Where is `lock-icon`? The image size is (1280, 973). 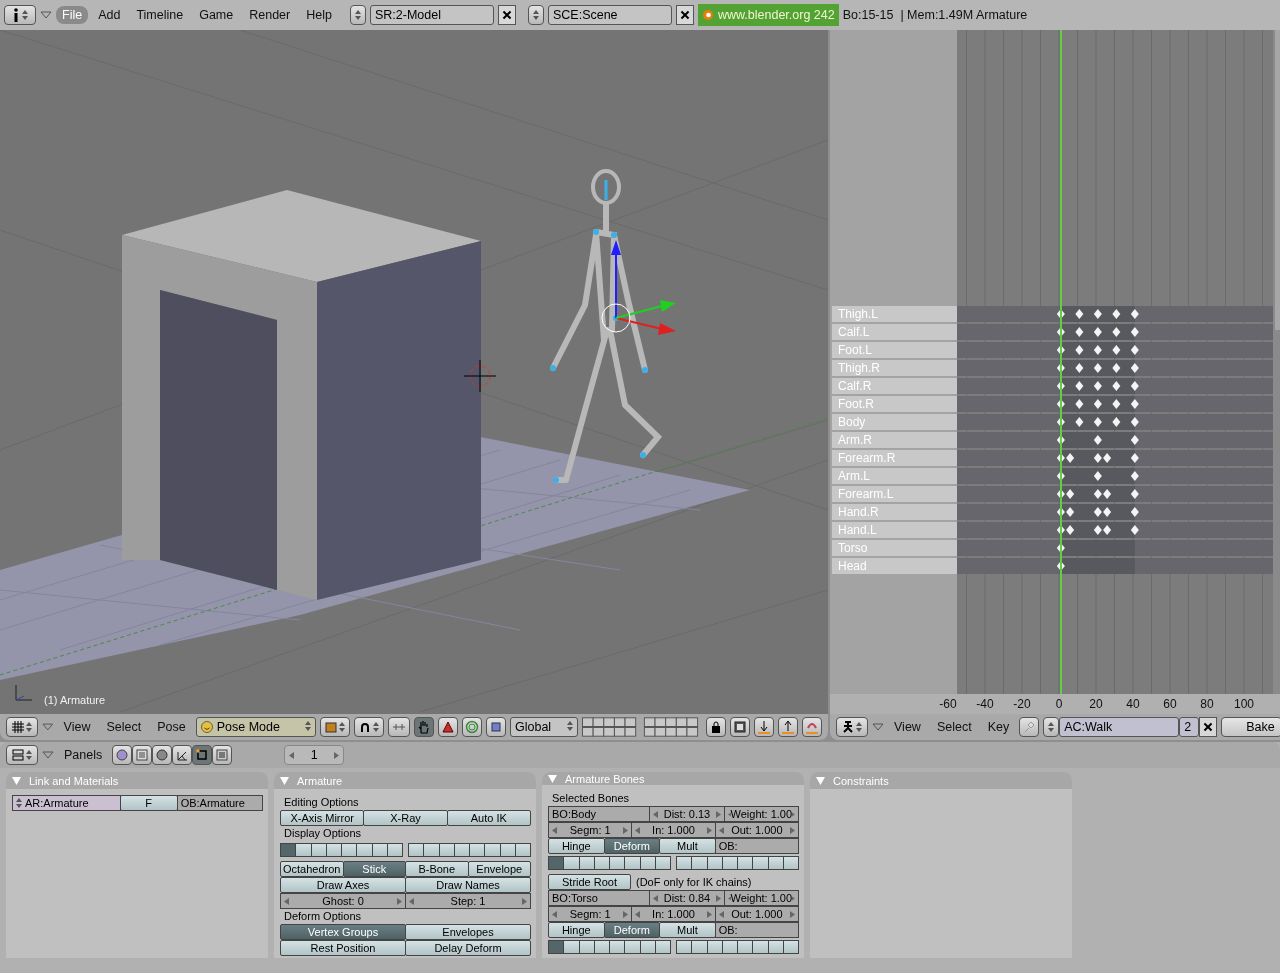 lock-icon is located at coordinates (716, 727).